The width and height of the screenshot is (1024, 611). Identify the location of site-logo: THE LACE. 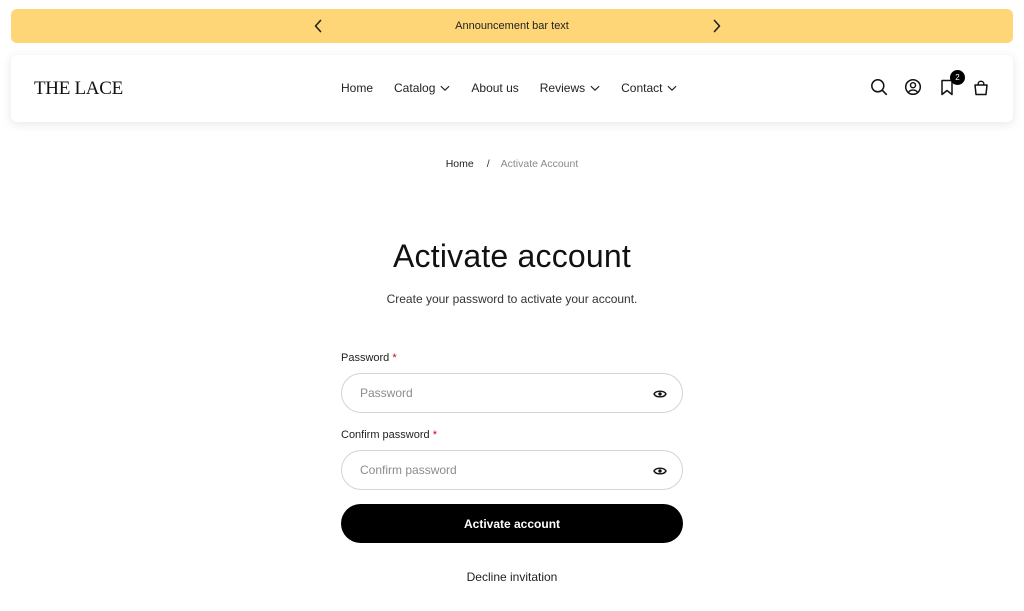
(78, 89).